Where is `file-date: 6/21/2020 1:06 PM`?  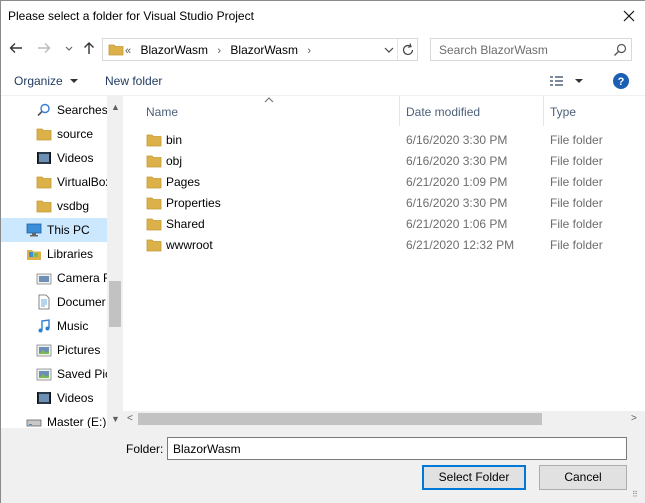
file-date: 6/21/2020 1:06 PM is located at coordinates (457, 224).